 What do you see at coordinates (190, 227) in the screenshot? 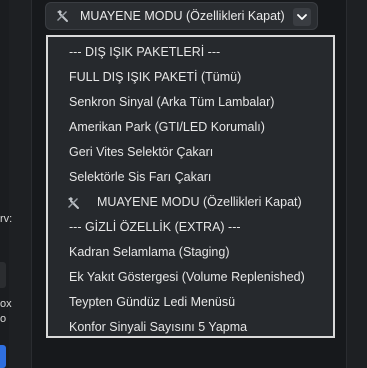
I see `dropdown-option: --- GİZLİ ÖZELLİK (EXTRA) ---` at bounding box center [190, 227].